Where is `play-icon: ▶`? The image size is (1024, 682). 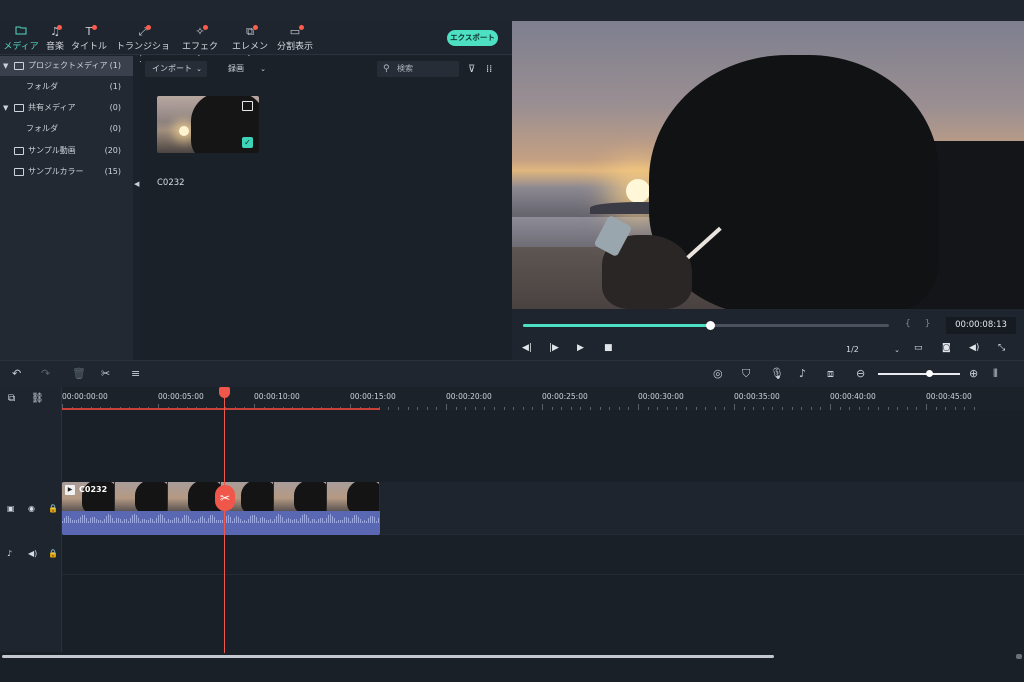
play-icon: ▶ is located at coordinates (580, 348).